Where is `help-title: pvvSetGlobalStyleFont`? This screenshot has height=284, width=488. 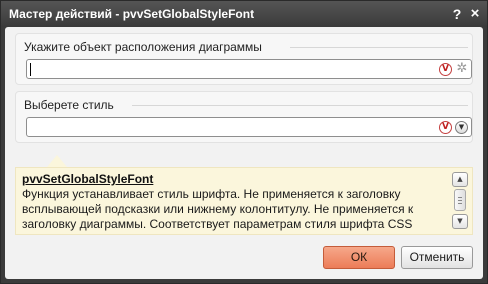 help-title: pvvSetGlobalStyleFont is located at coordinates (88, 179).